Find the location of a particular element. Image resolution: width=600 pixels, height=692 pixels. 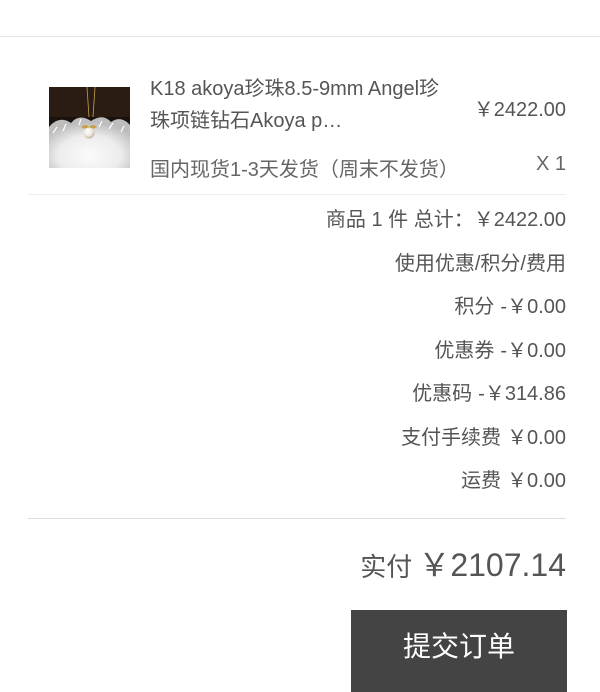

shipping-value: ￥0.00 is located at coordinates (536, 481).